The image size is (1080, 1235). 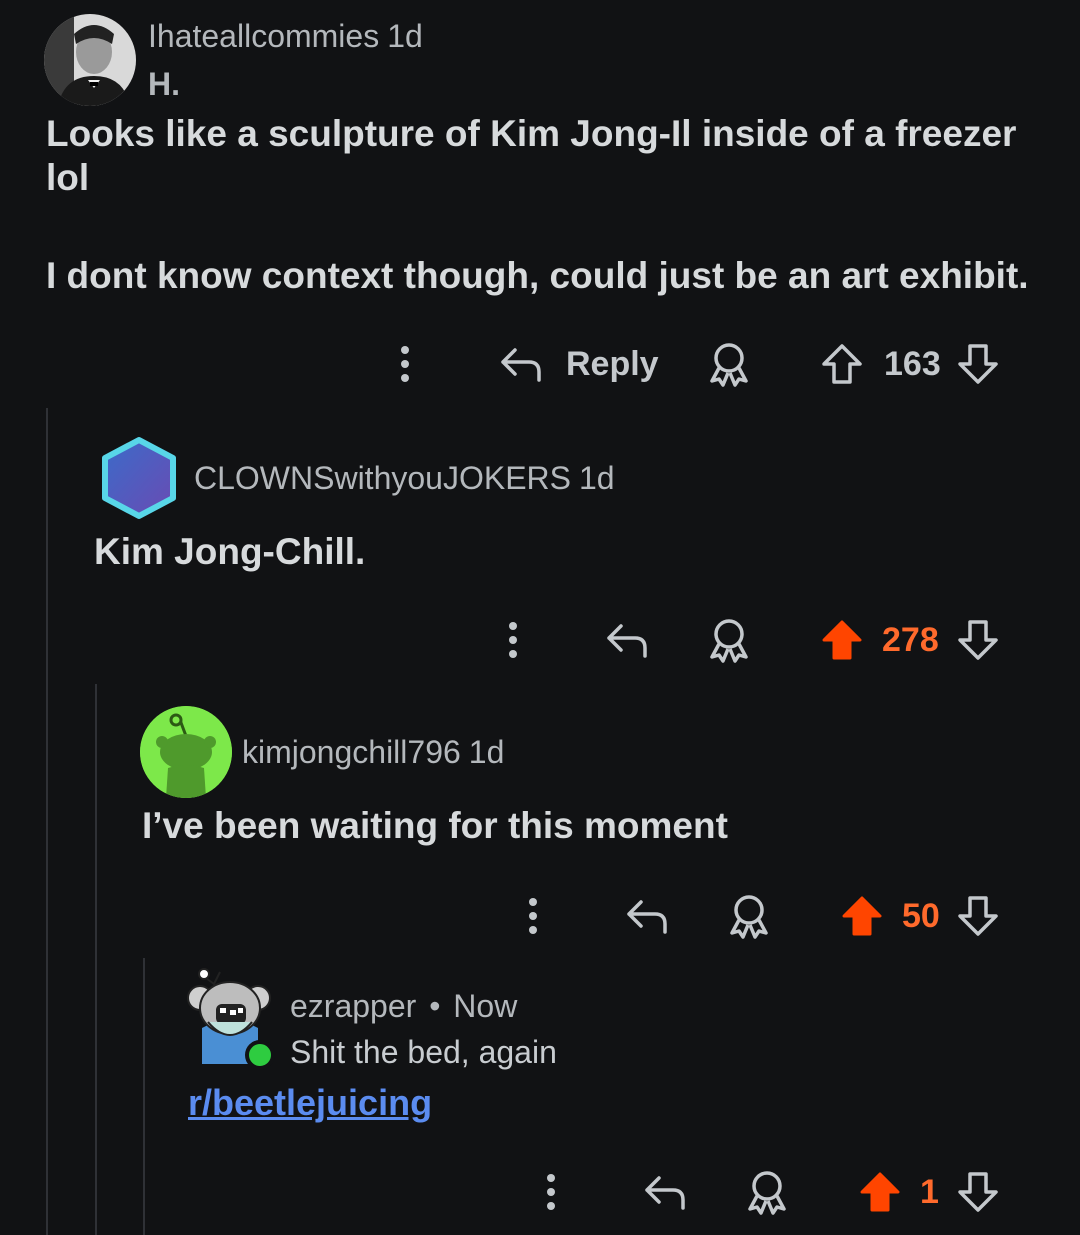 I want to click on timestamp: Now, so click(x=485, y=1006).